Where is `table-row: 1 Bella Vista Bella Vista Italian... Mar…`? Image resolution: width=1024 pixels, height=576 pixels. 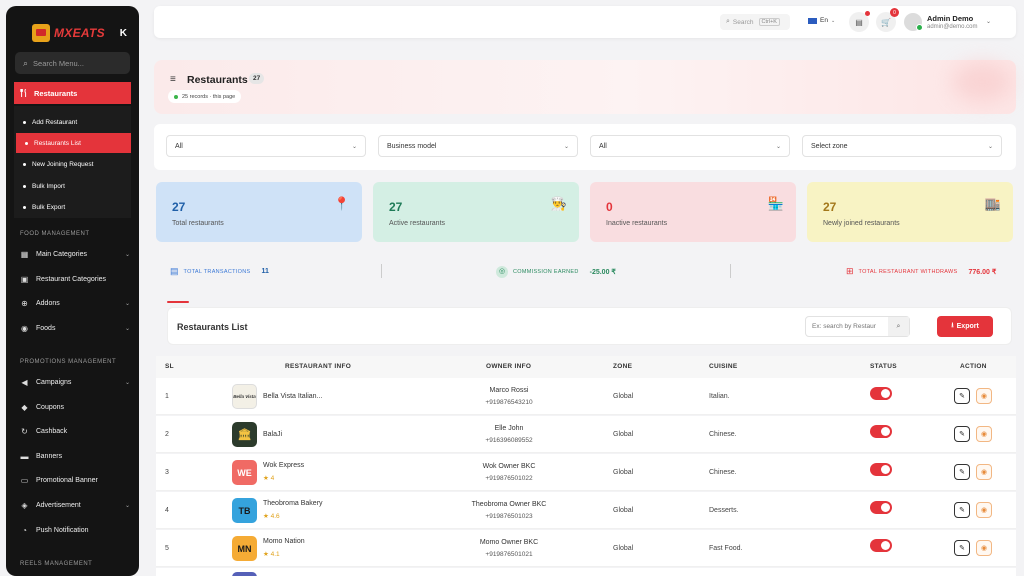
table-row: 1 Bella Vista Bella Vista Italian... Mar… is located at coordinates (586, 396).